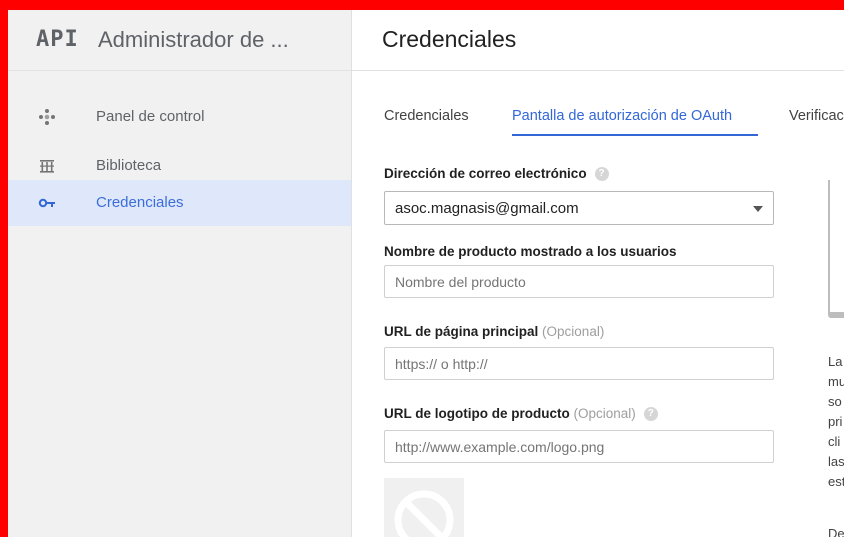  What do you see at coordinates (579, 446) in the screenshot?
I see `logo-url-input` at bounding box center [579, 446].